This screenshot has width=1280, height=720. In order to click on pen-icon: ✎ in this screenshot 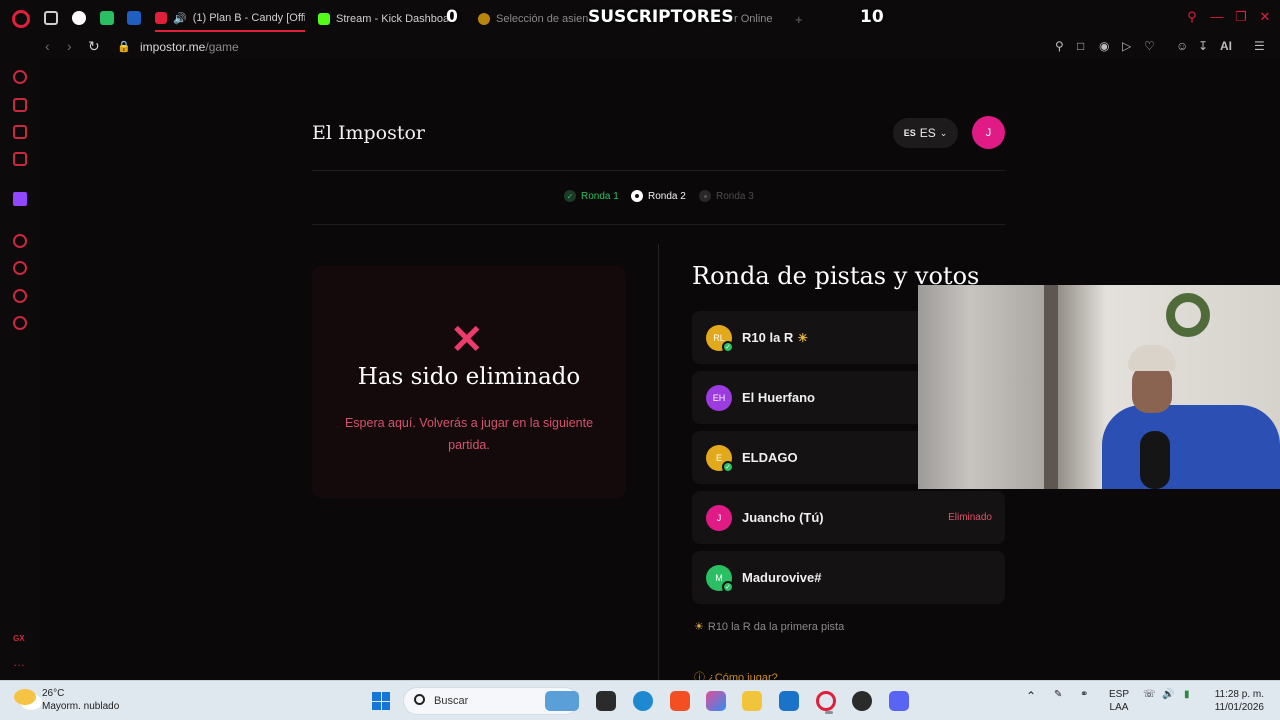, I will do `click(1058, 694)`.